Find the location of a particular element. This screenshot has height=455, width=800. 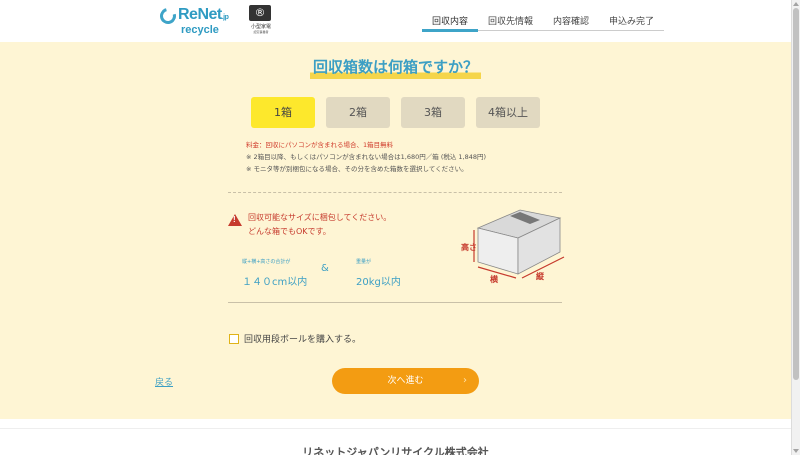

box-option-2: 2箱 is located at coordinates (358, 112).